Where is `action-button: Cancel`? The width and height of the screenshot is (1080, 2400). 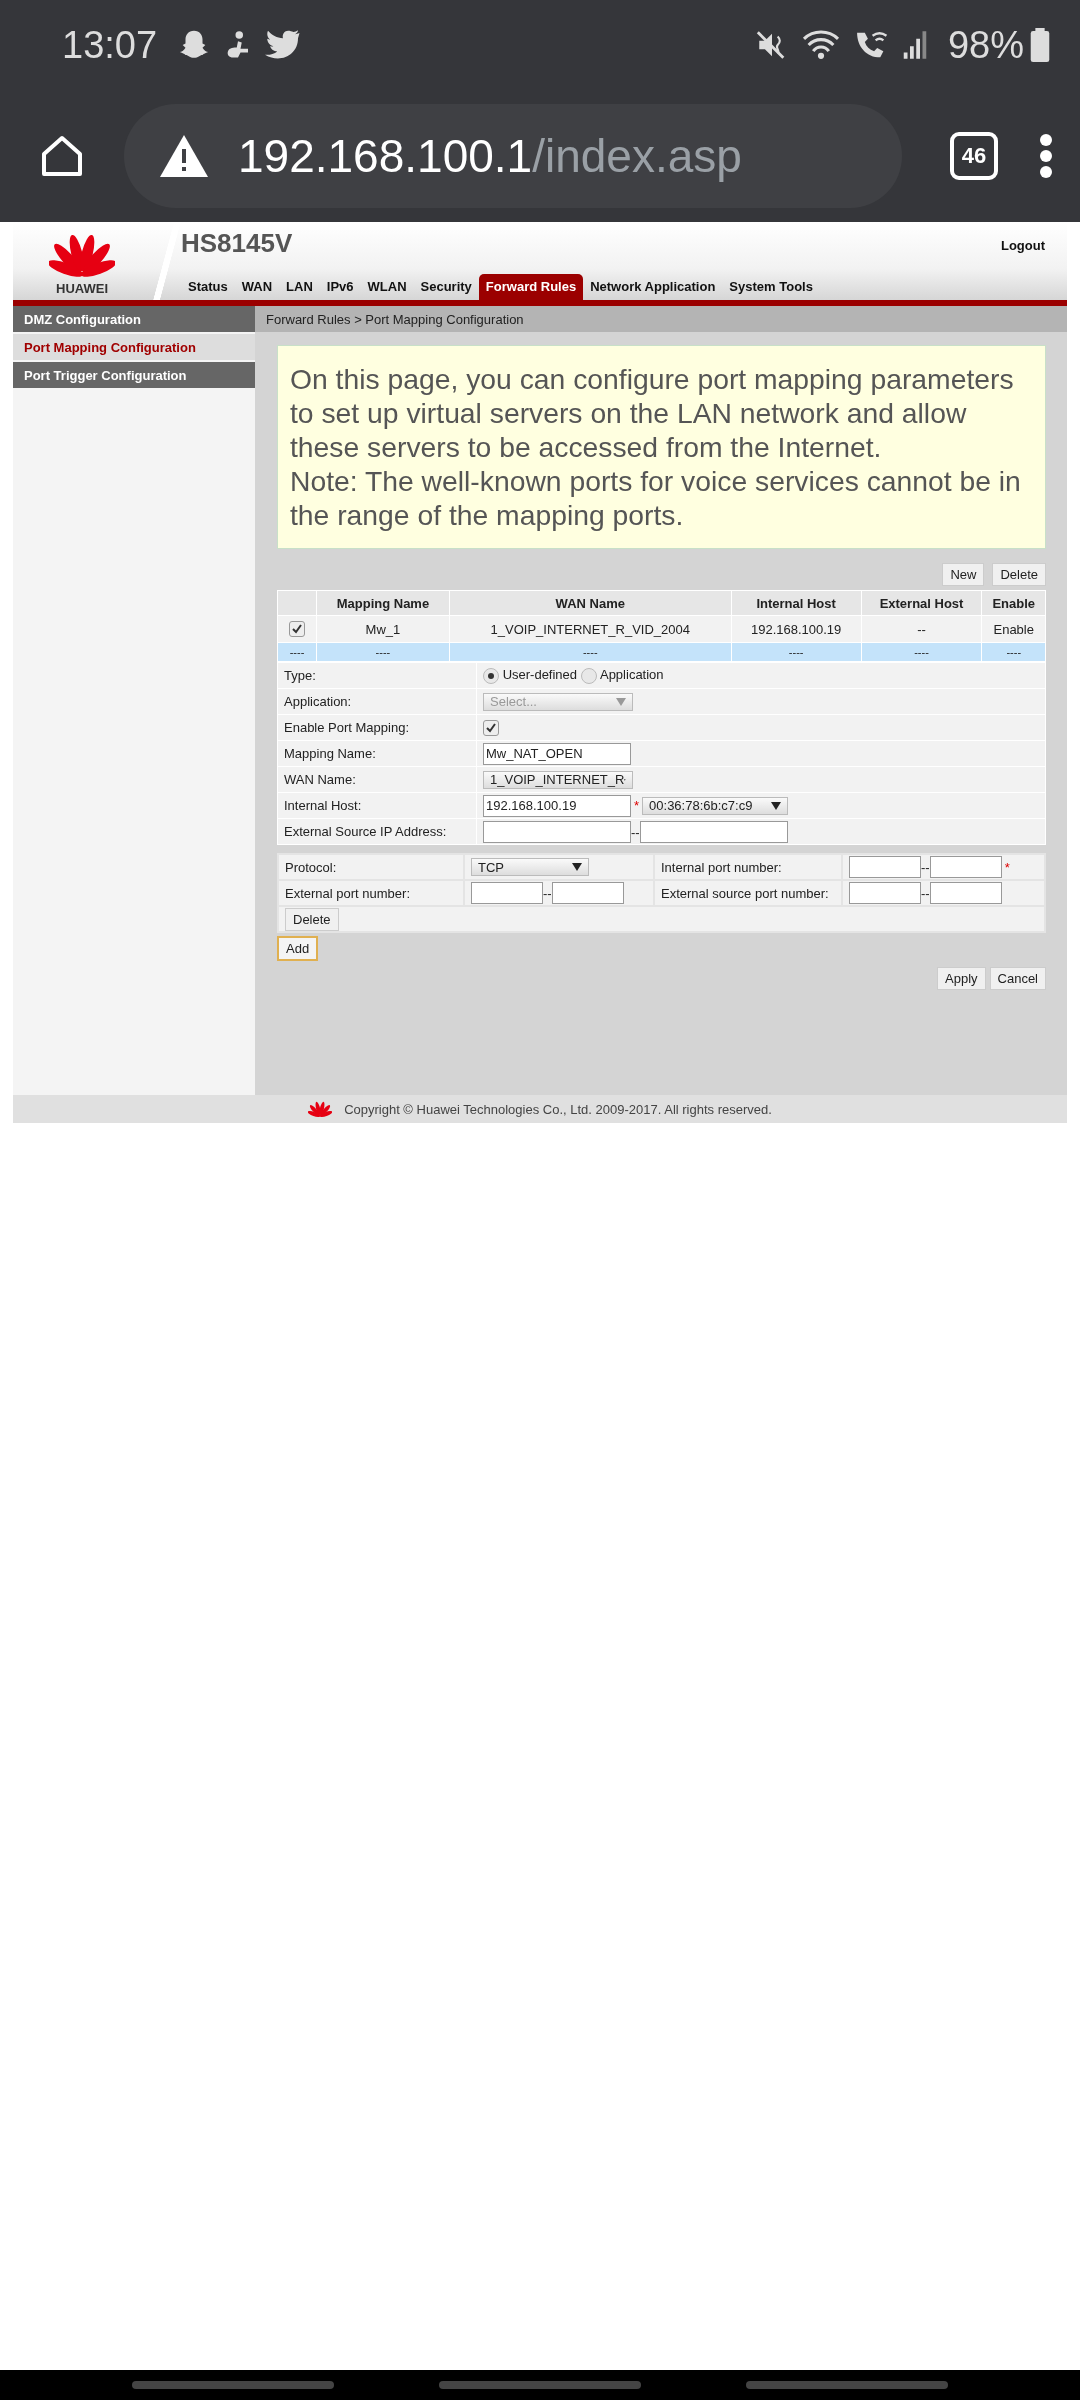 action-button: Cancel is located at coordinates (1017, 978).